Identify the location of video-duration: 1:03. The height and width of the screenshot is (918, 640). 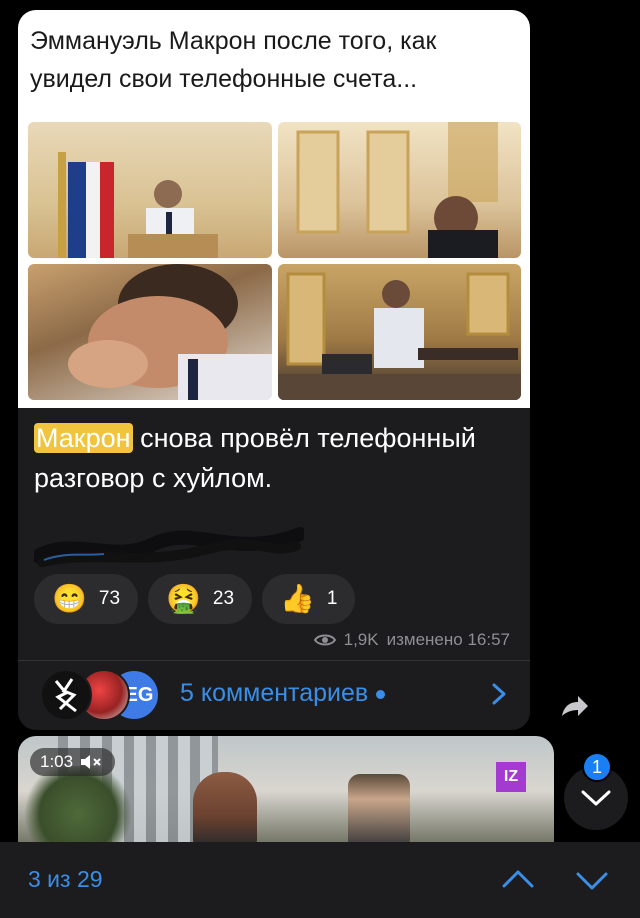
(57, 761).